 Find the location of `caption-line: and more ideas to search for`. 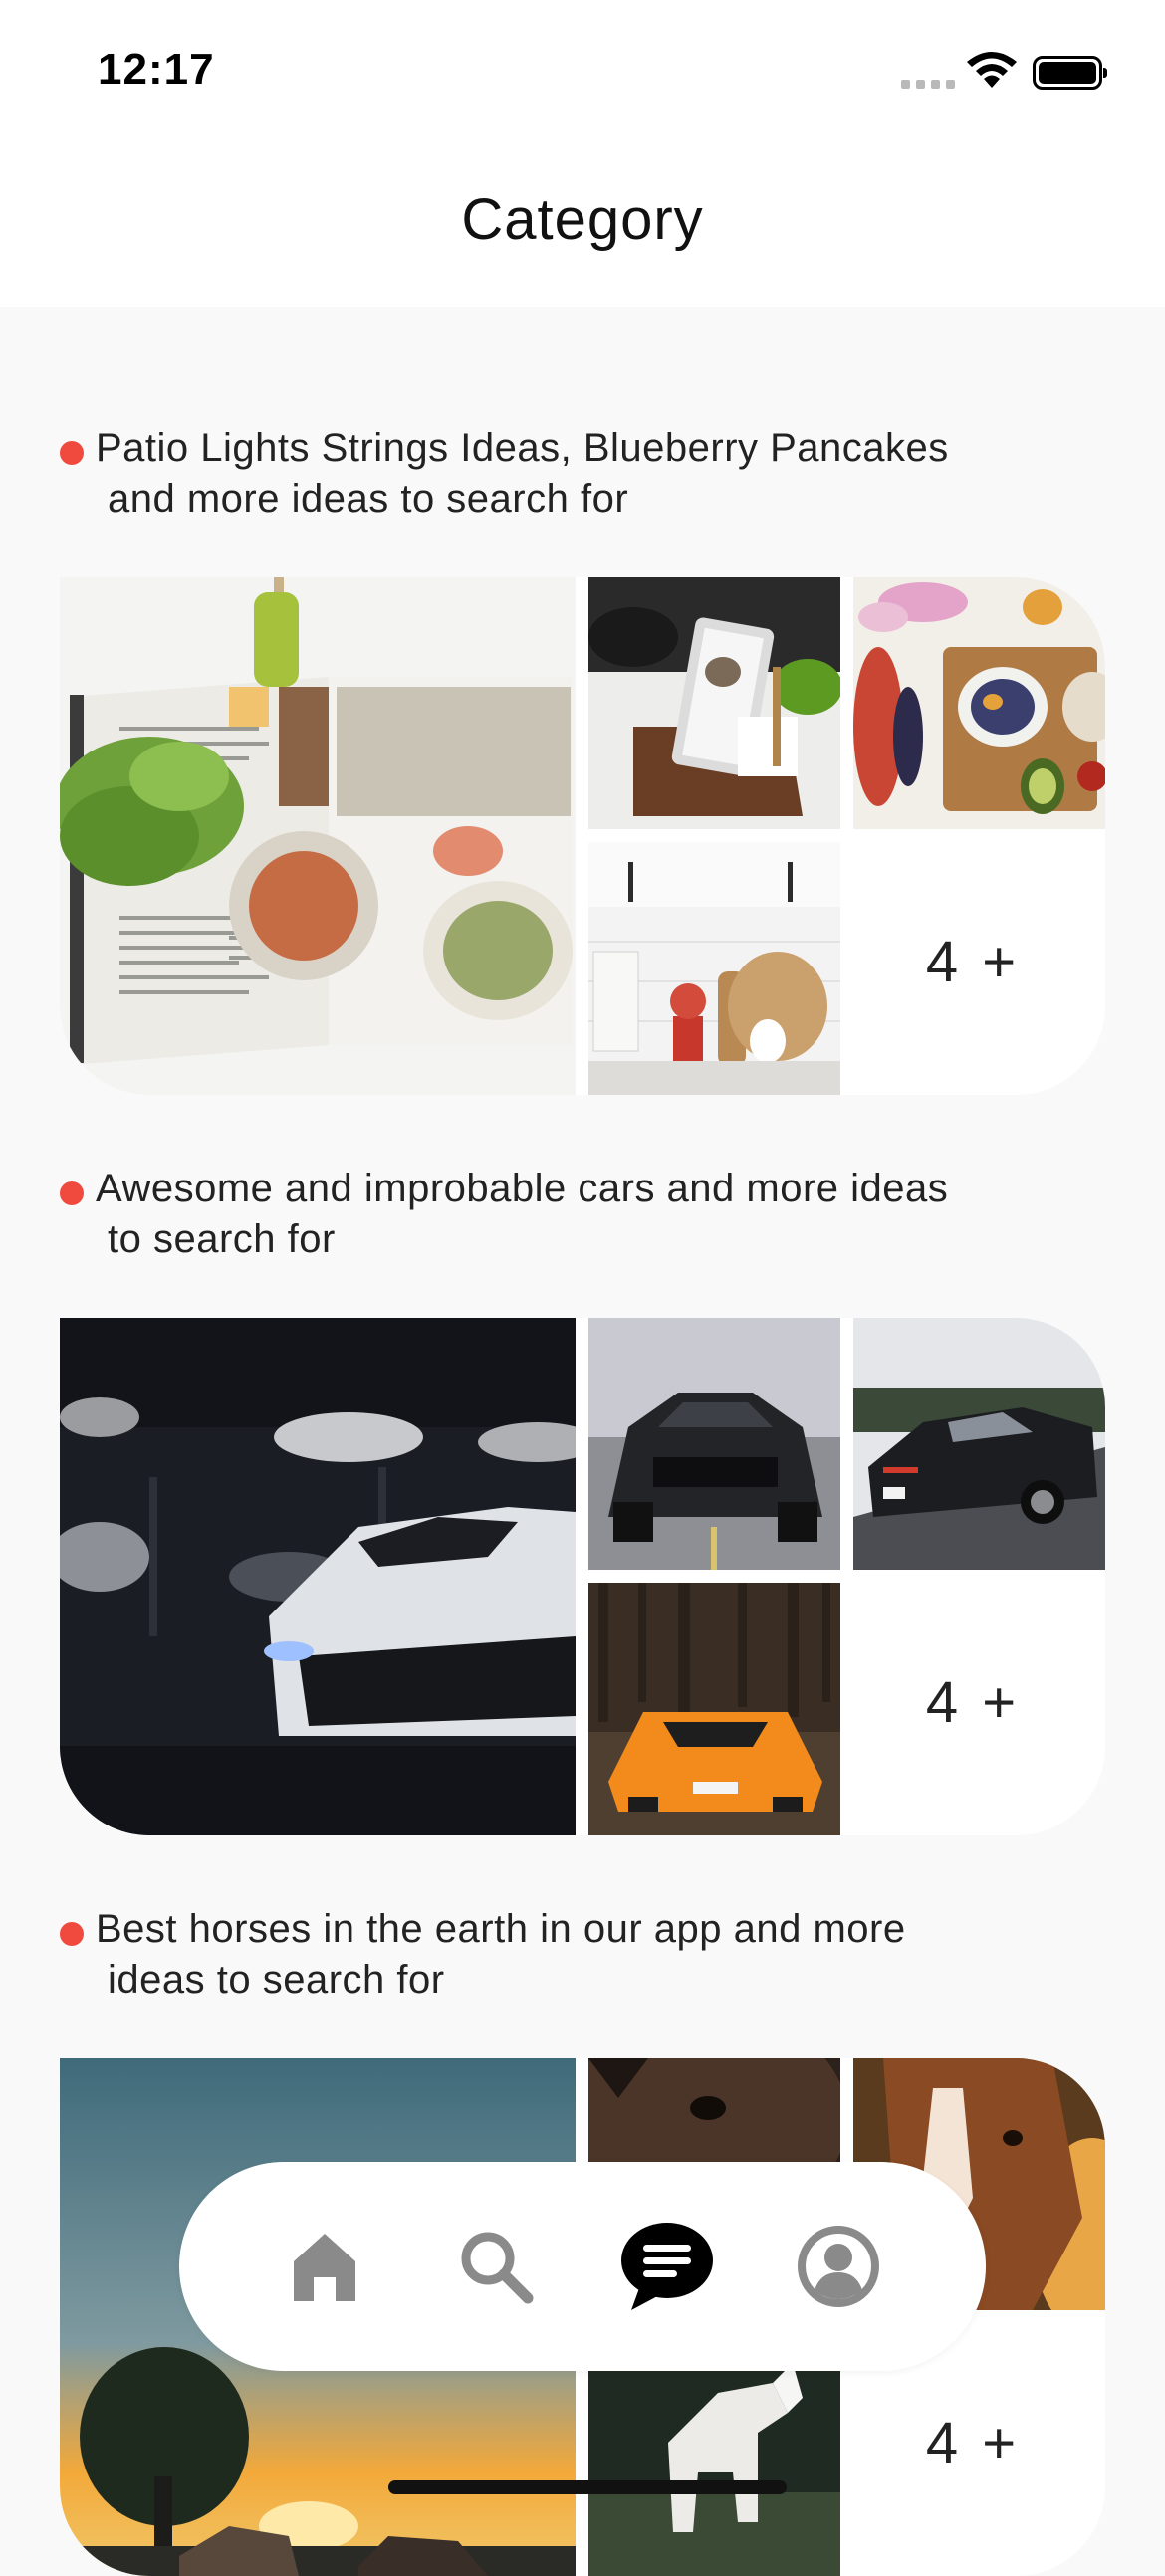

caption-line: and more ideas to search for is located at coordinates (369, 499).